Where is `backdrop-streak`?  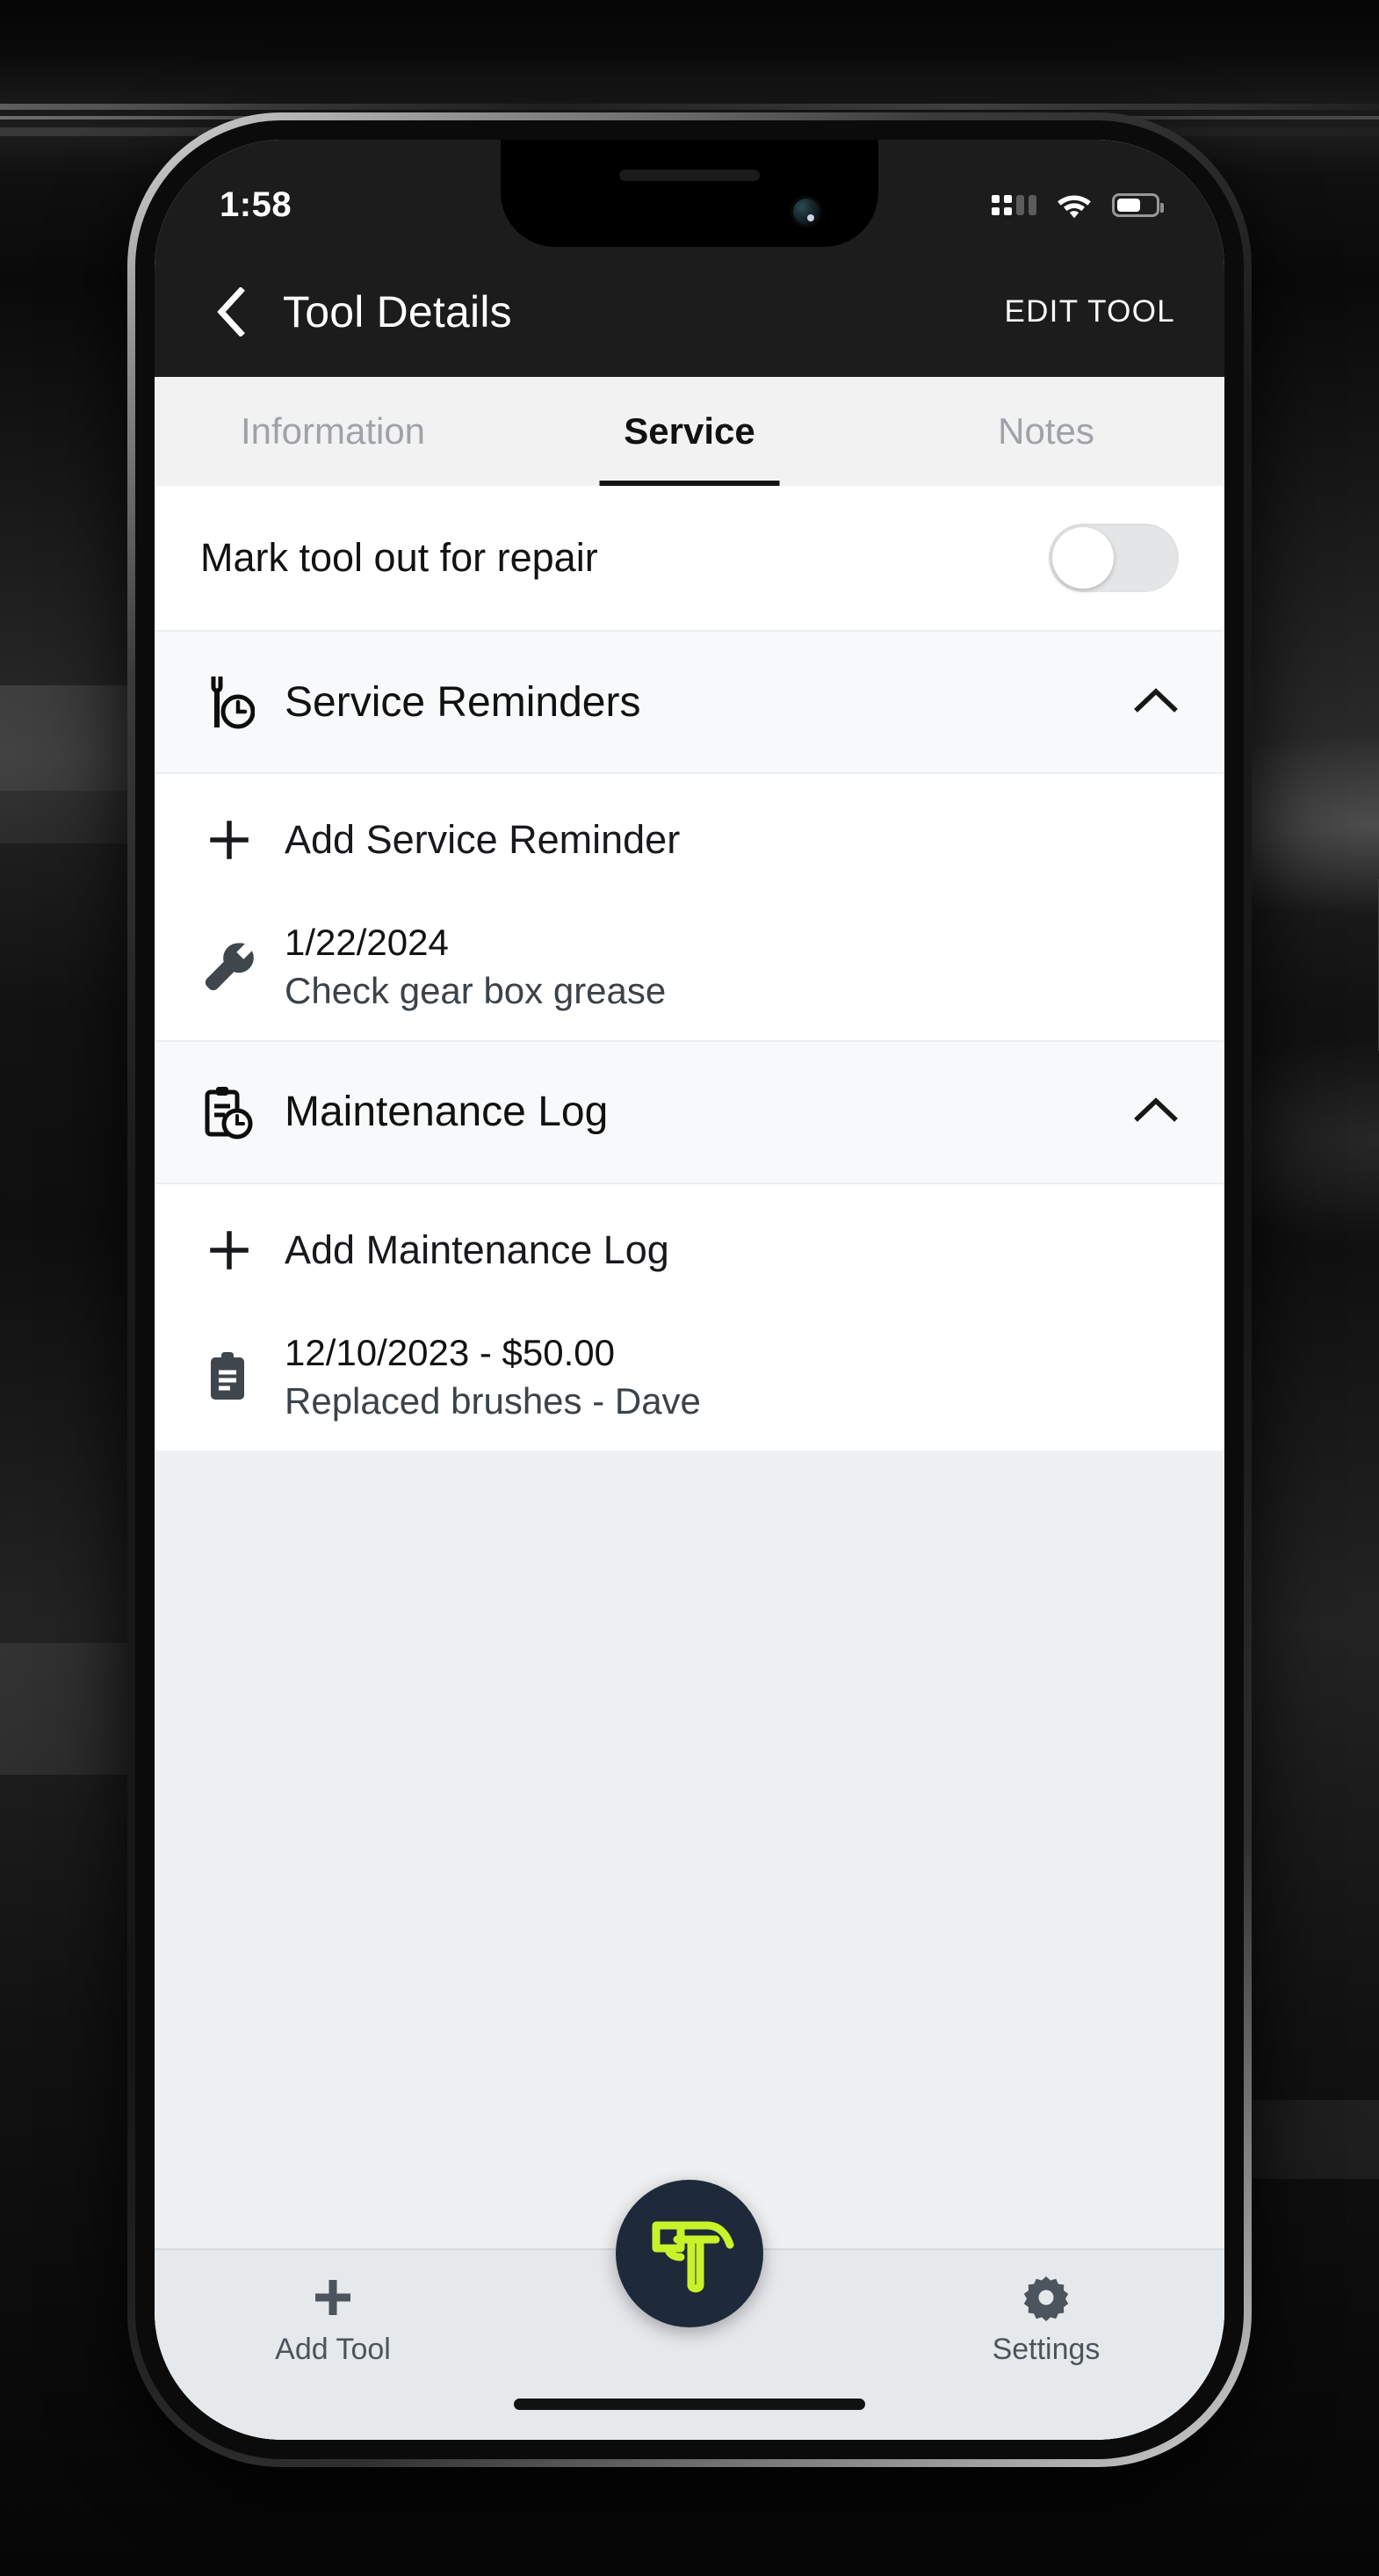
backdrop-streak is located at coordinates (689, 107).